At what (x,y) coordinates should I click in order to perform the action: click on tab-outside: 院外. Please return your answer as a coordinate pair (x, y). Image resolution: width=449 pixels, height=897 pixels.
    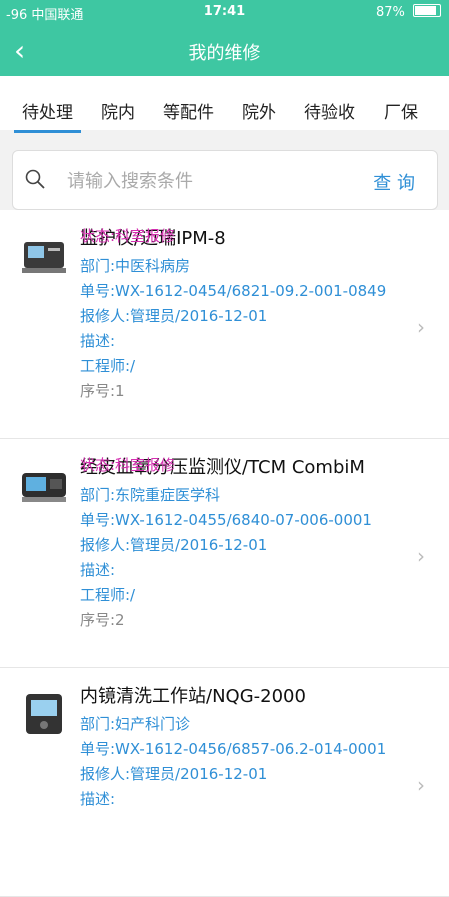
    Looking at the image, I should click on (259, 110).